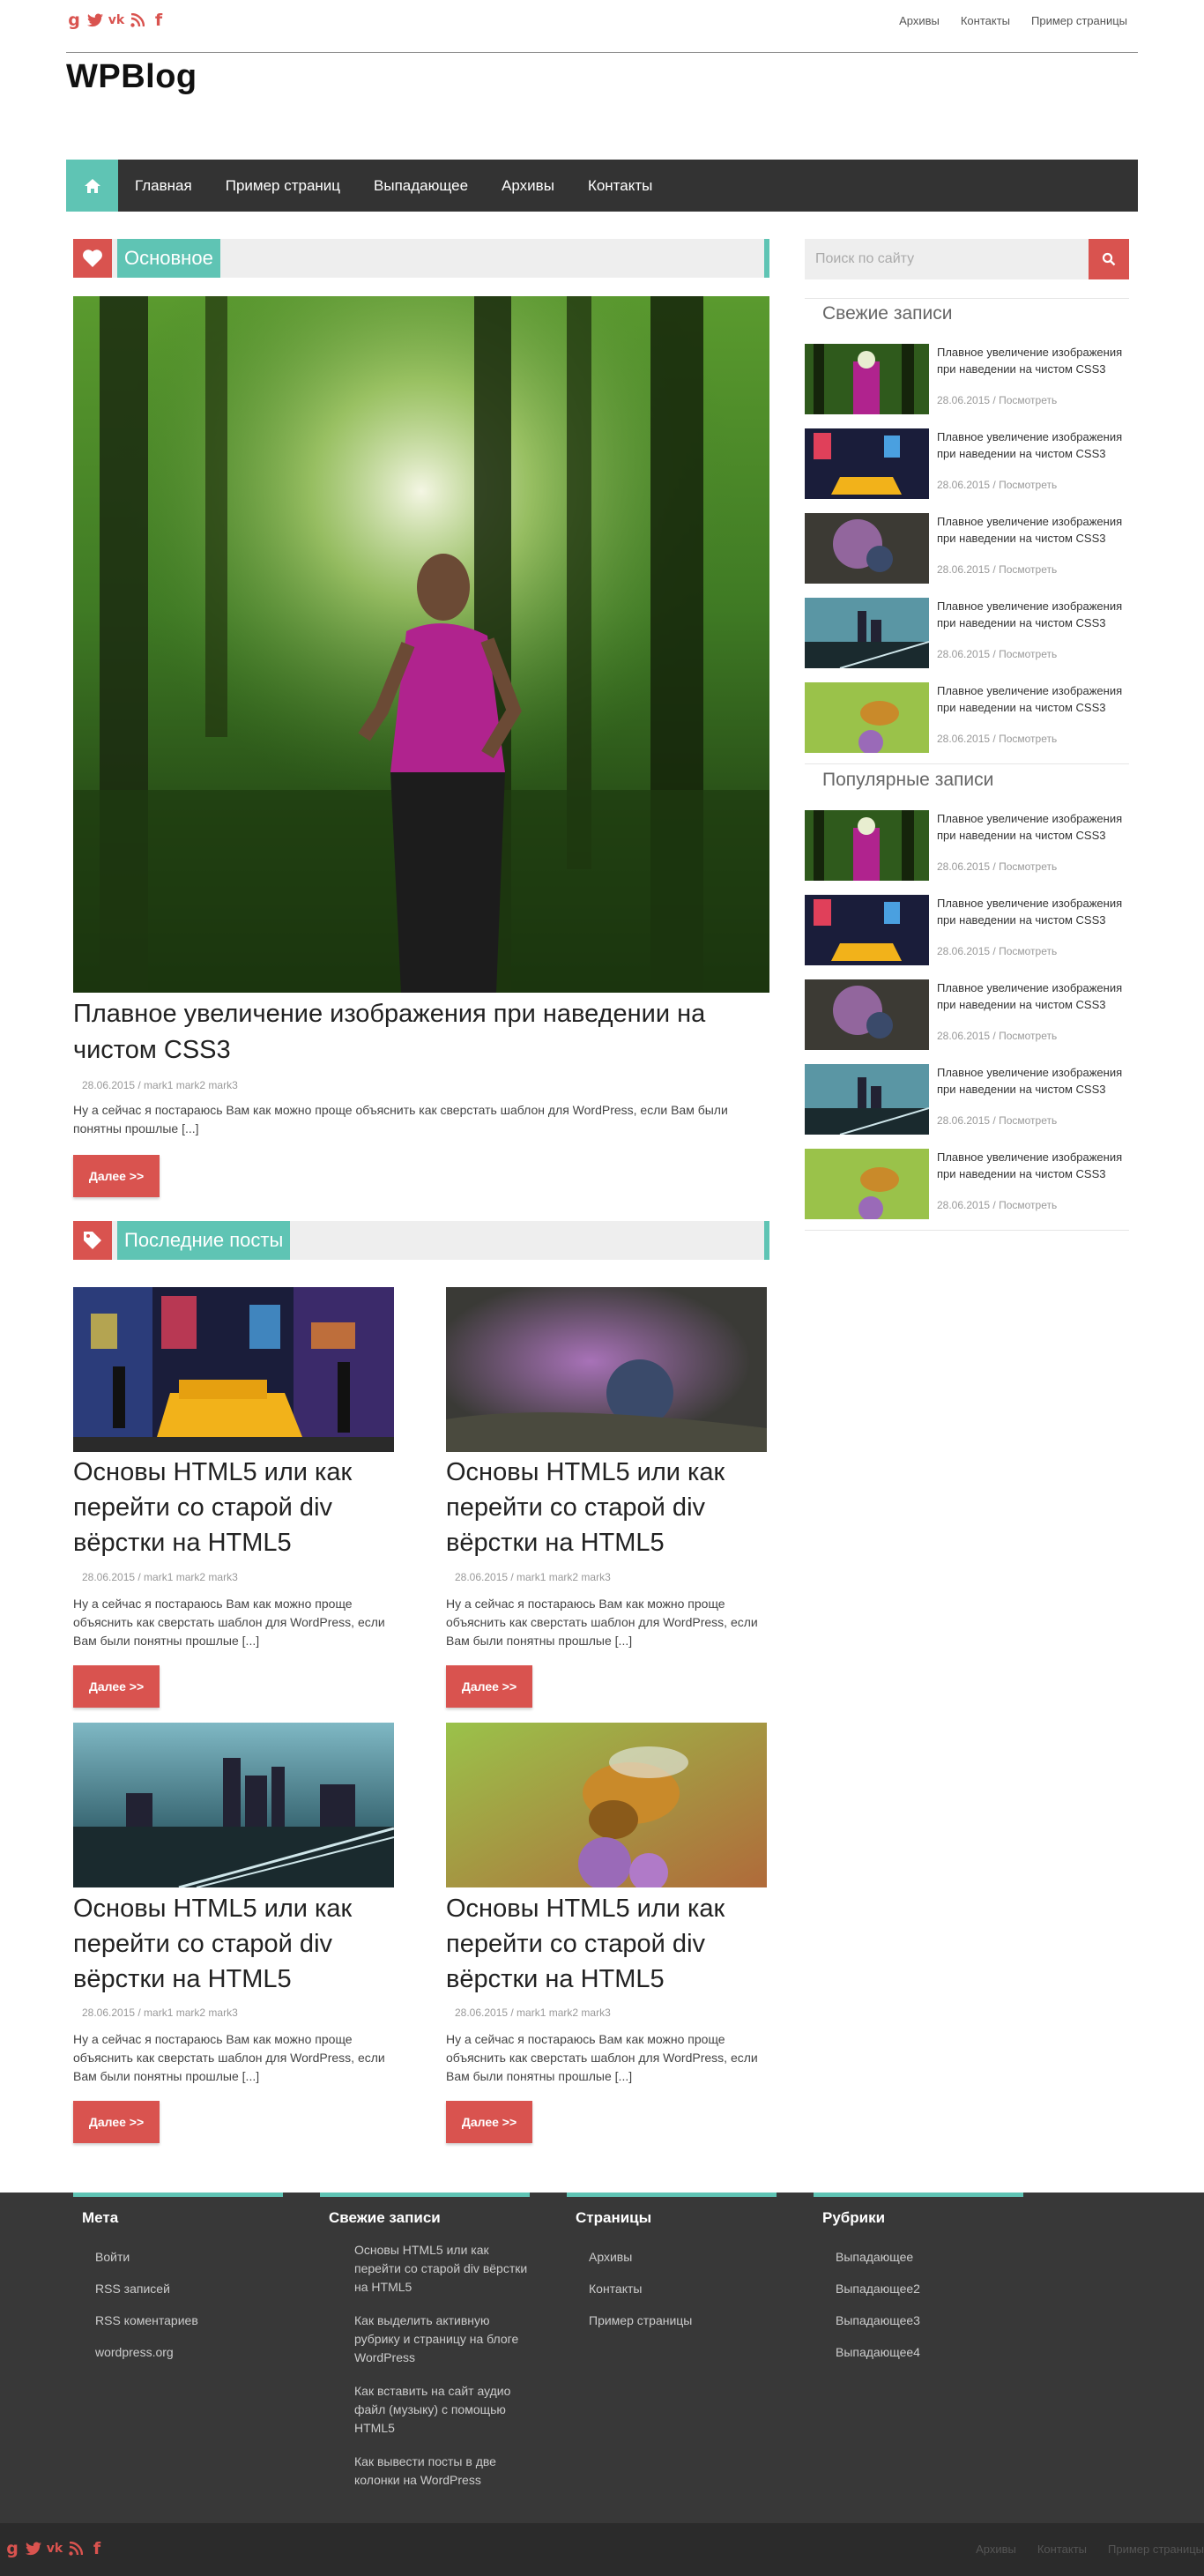 The width and height of the screenshot is (1204, 2576). Describe the element at coordinates (908, 780) in the screenshot. I see `sidebar-popular-title: Популярные записи` at that location.